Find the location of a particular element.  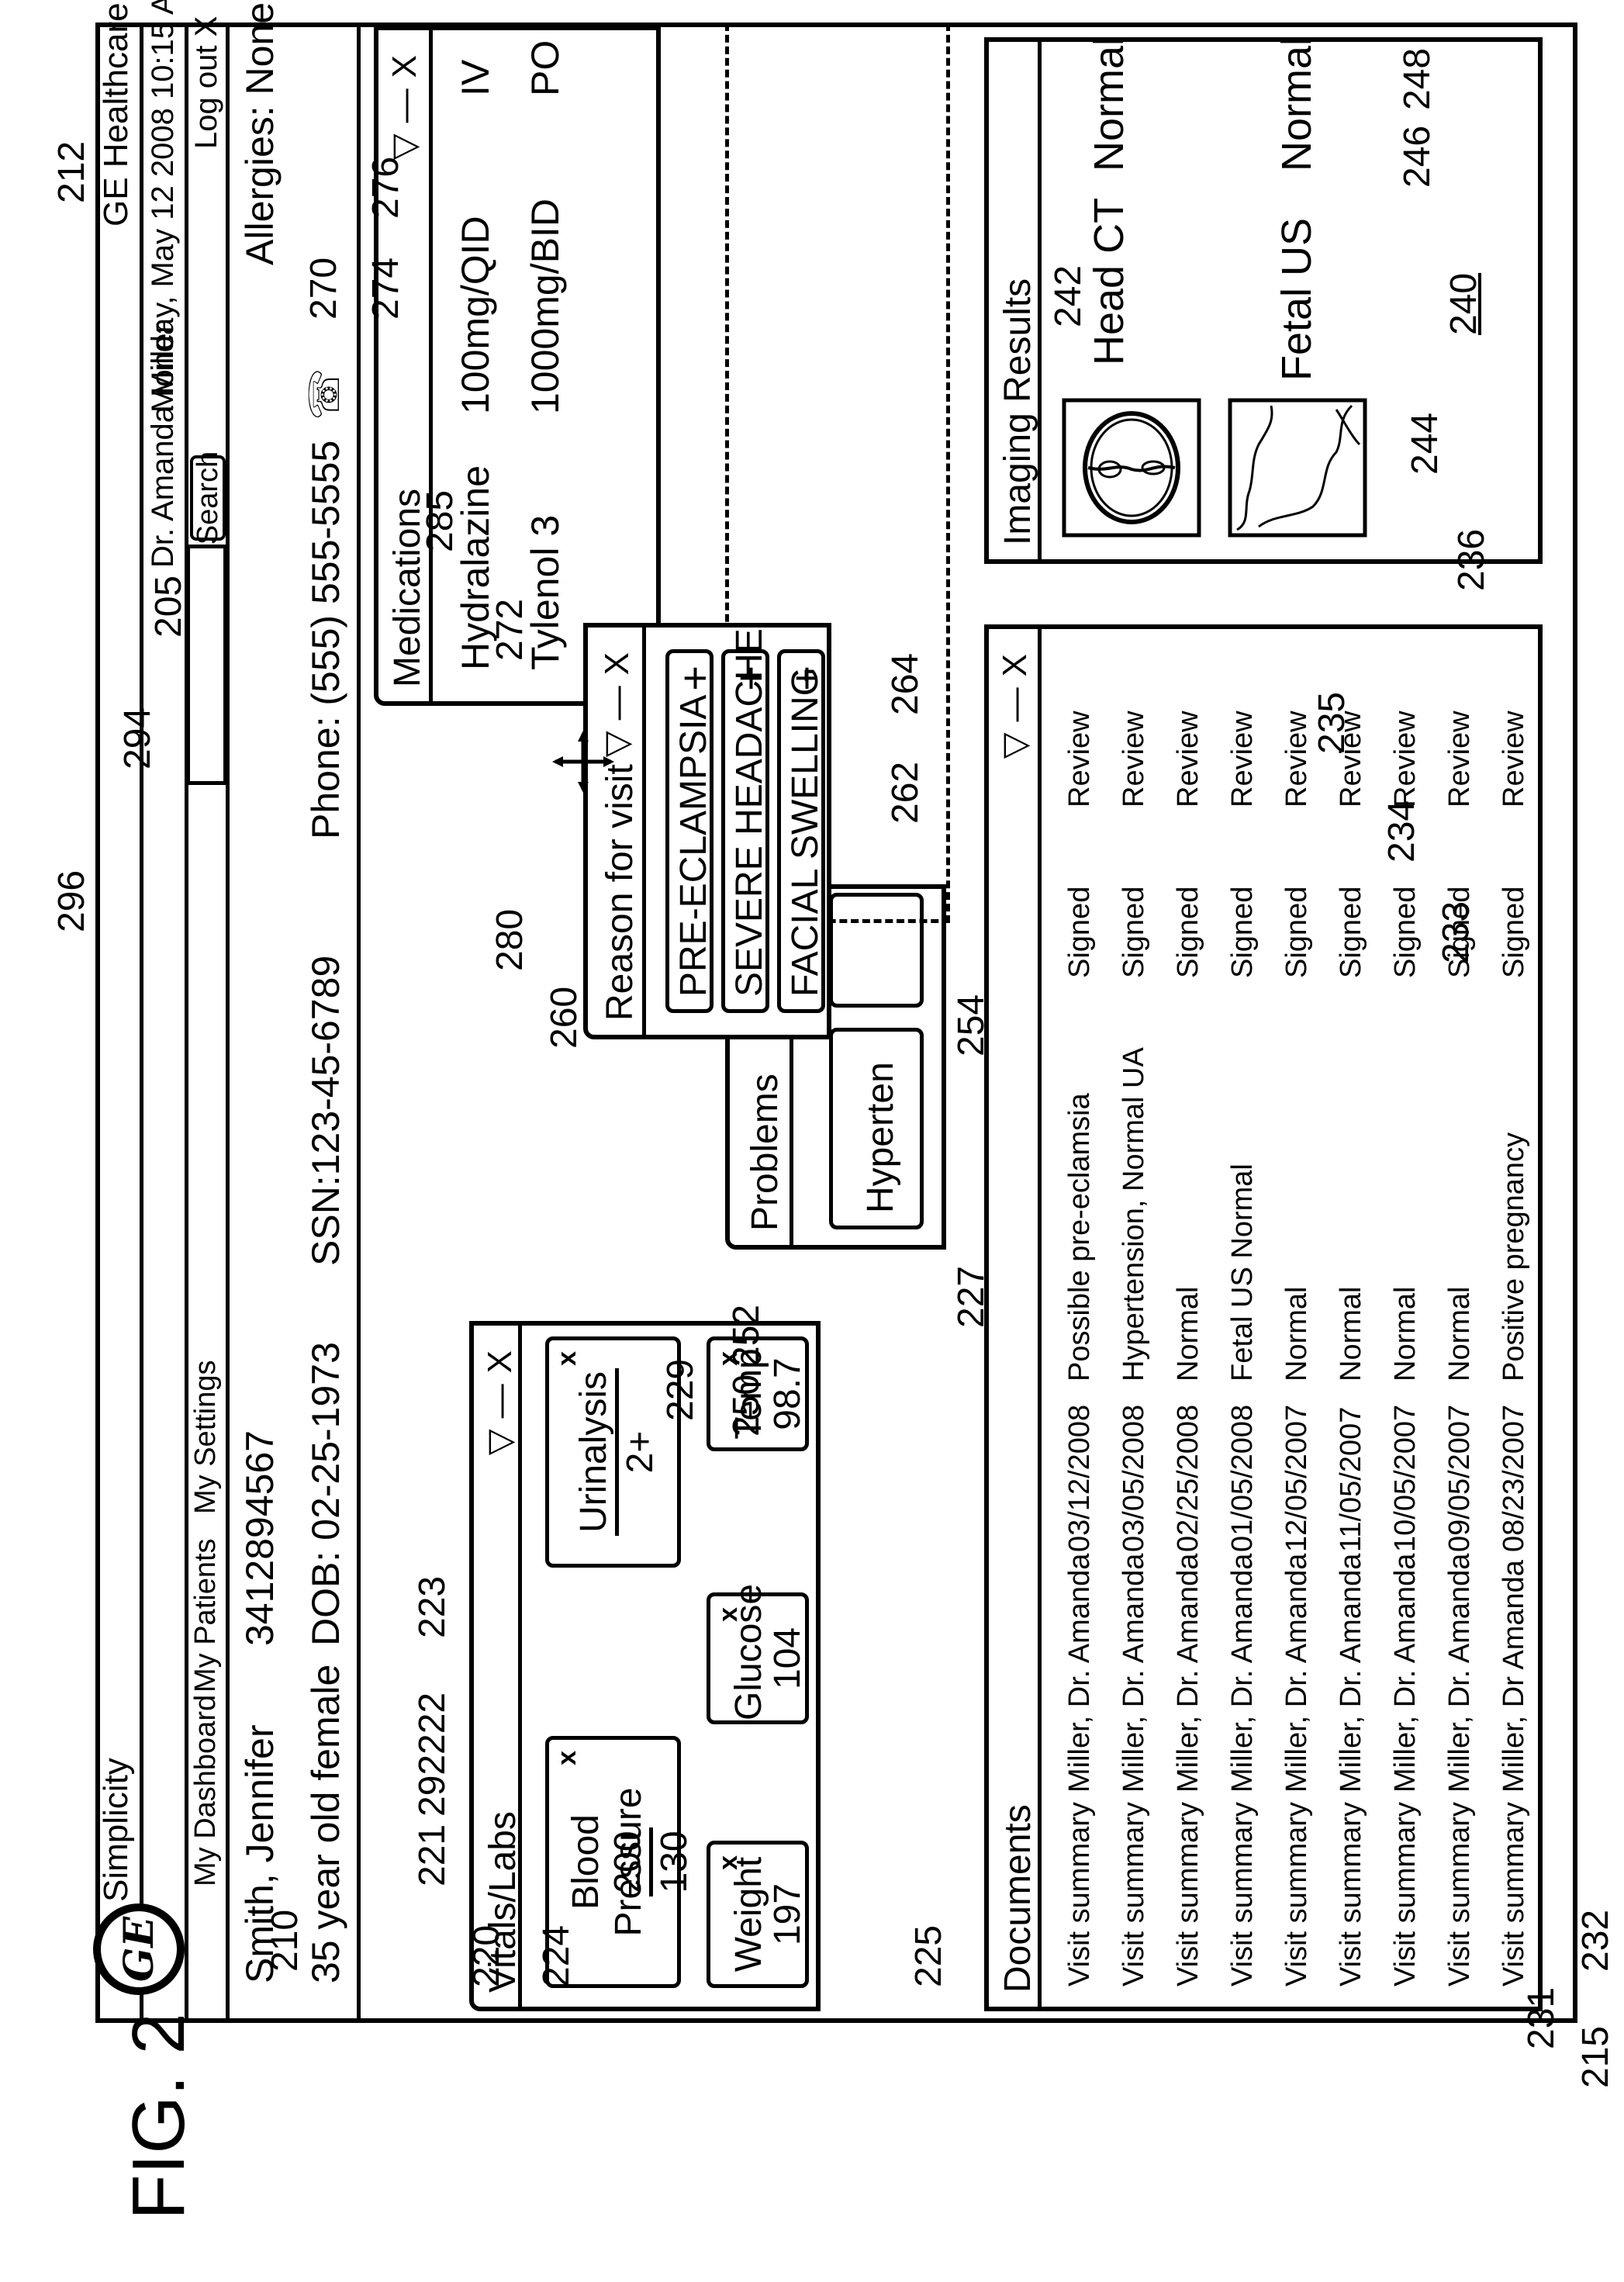

search-button: Search is located at coordinates (208, 498).